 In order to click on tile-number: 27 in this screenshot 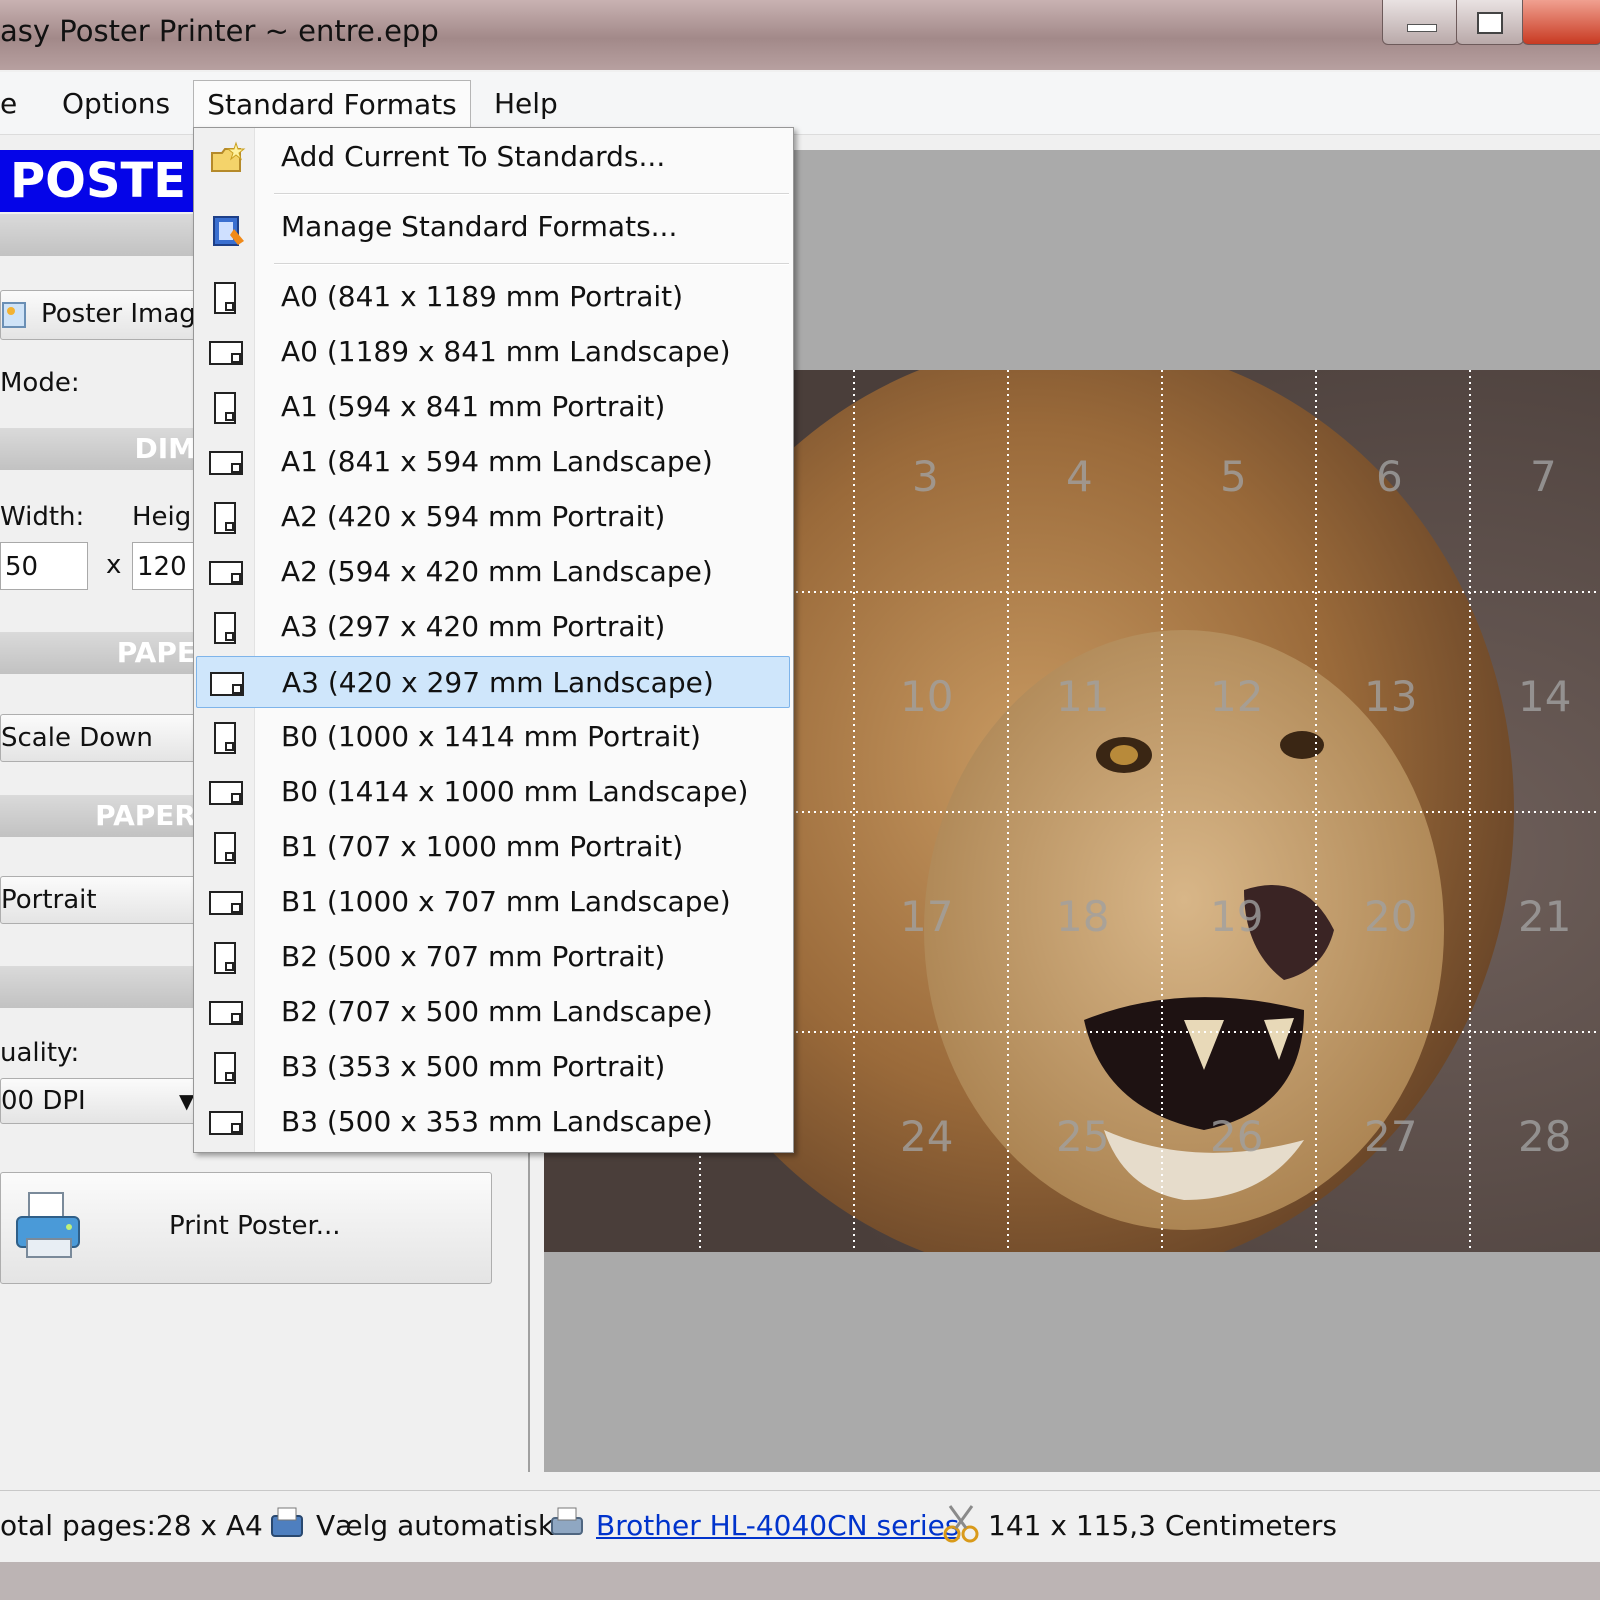, I will do `click(1391, 1136)`.